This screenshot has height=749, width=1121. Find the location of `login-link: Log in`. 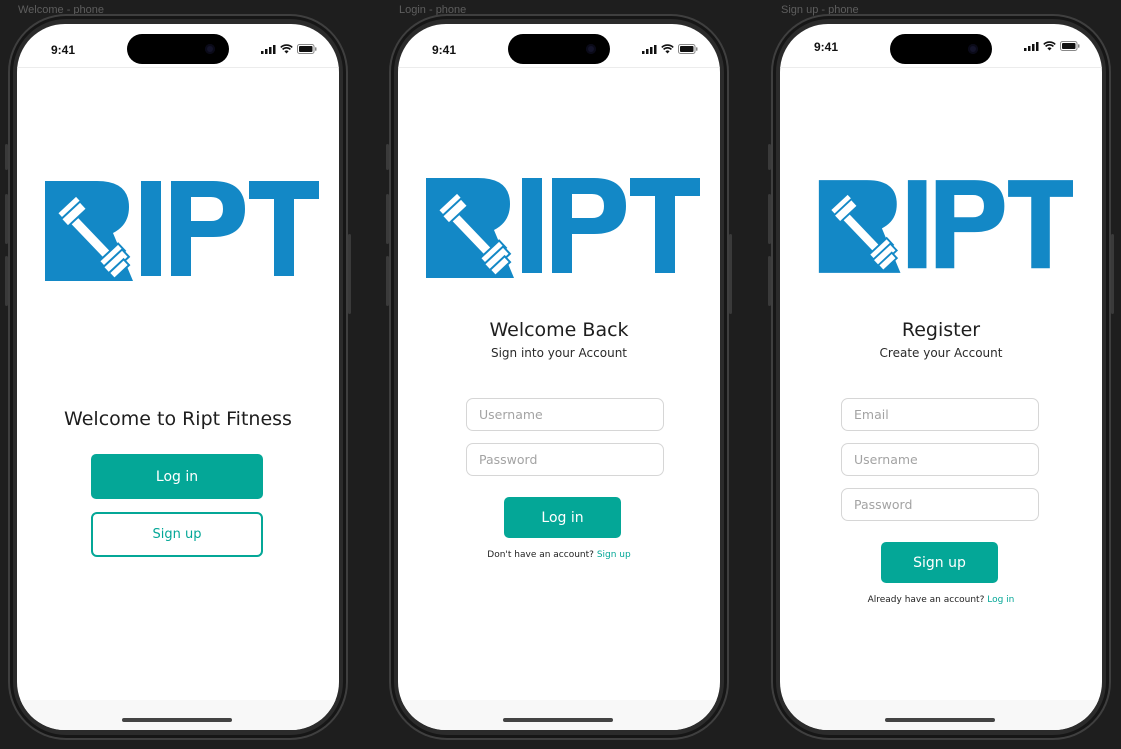

login-link: Log in is located at coordinates (1000, 600).